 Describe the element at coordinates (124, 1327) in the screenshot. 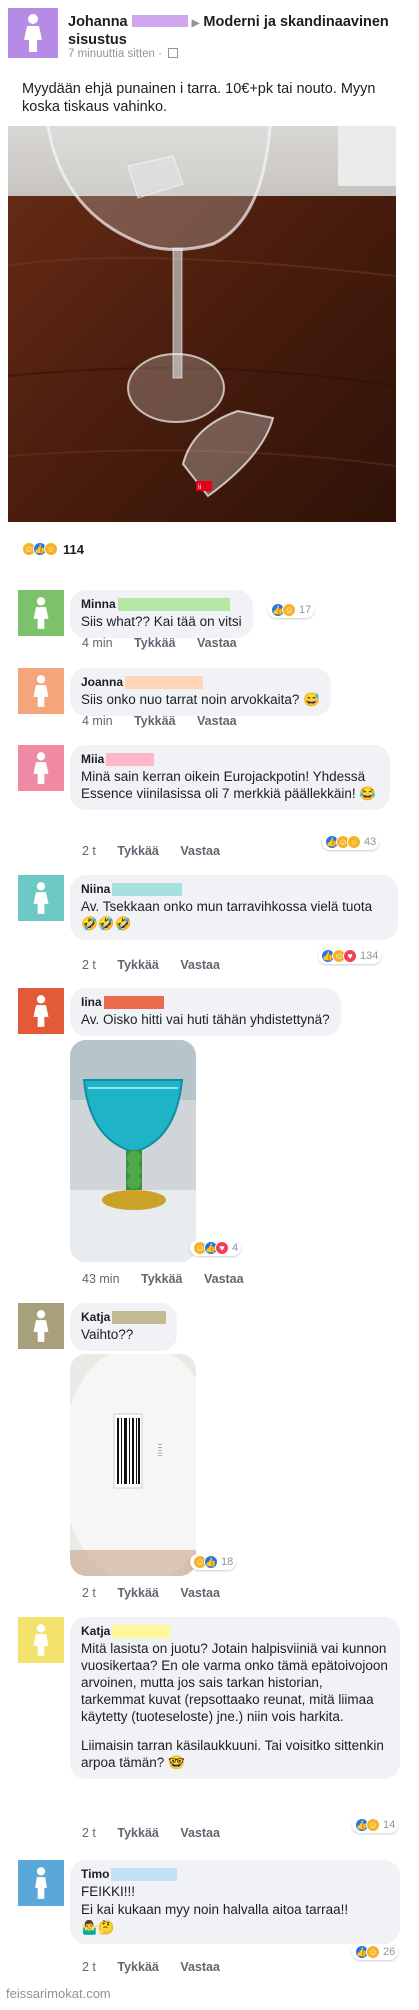

I see `comment-bubble: Katja Vaihto??` at that location.